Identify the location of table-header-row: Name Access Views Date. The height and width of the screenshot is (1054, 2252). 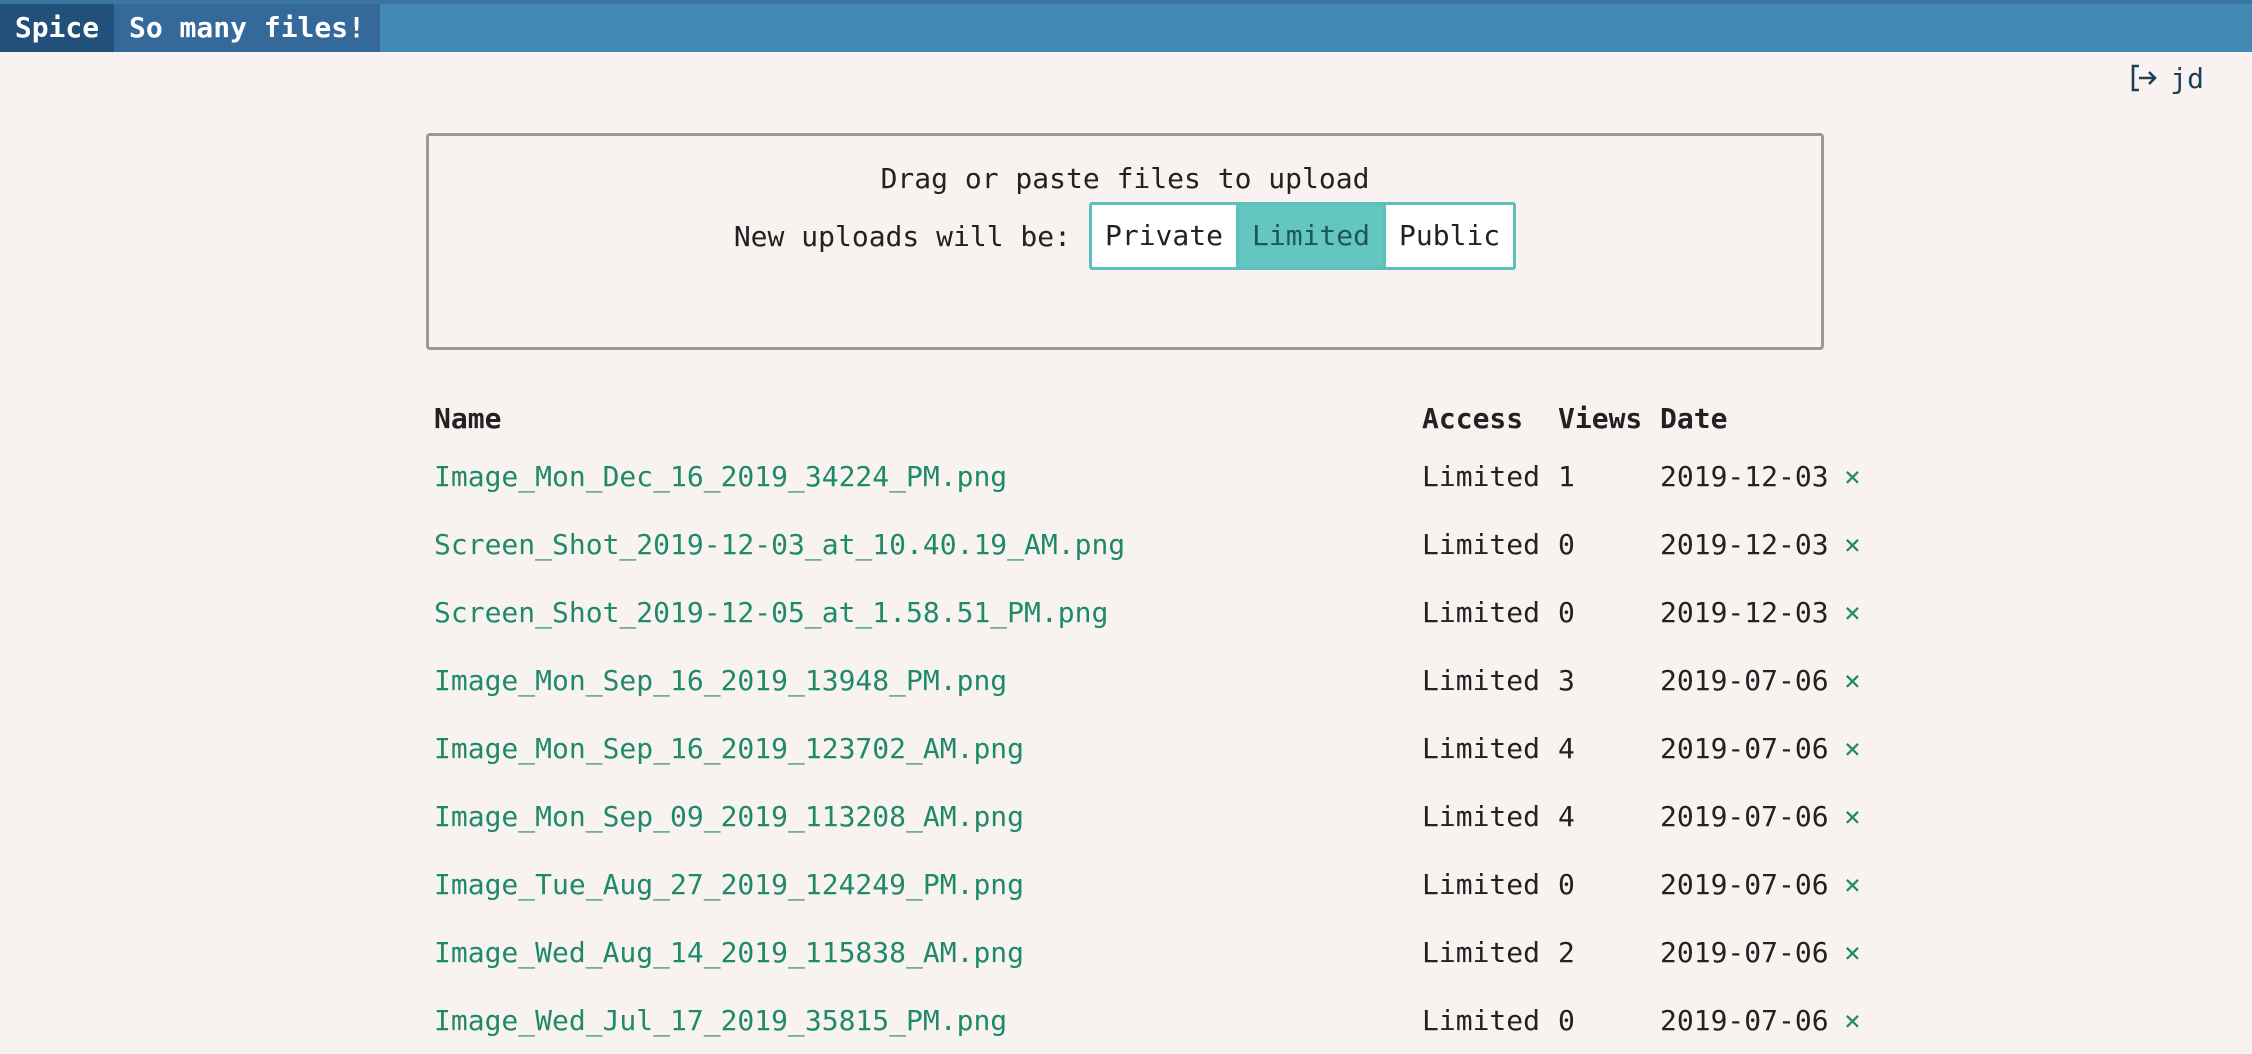
(1143, 418).